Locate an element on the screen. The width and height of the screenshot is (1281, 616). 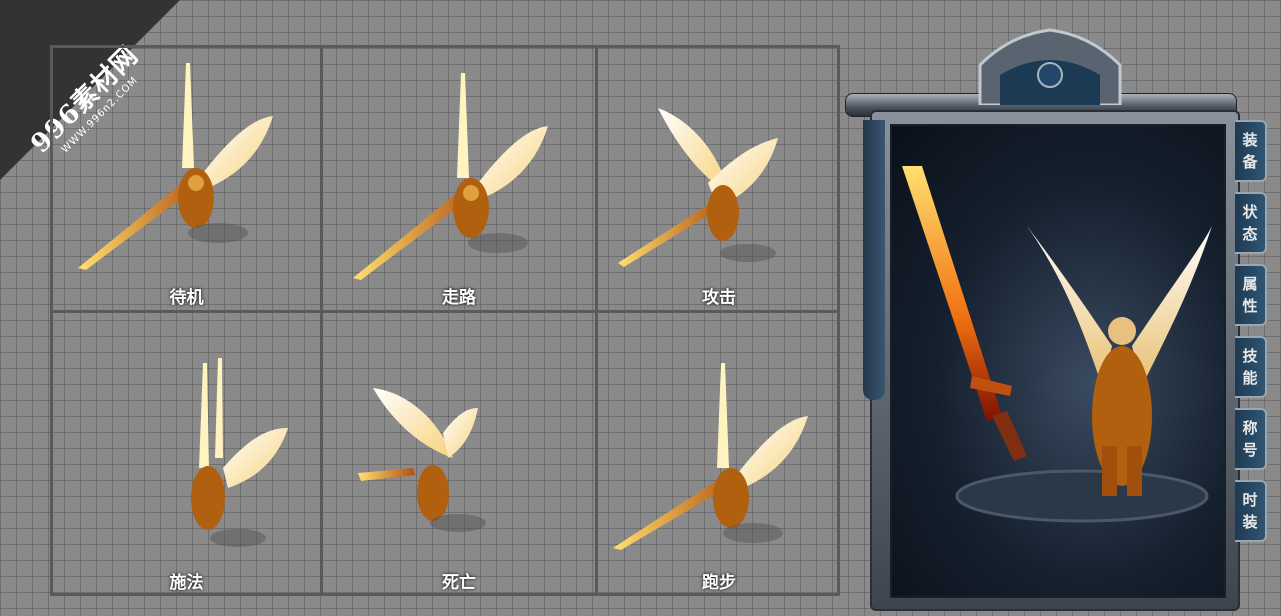
action-cell-walk: 走路 is located at coordinates (460, 180).